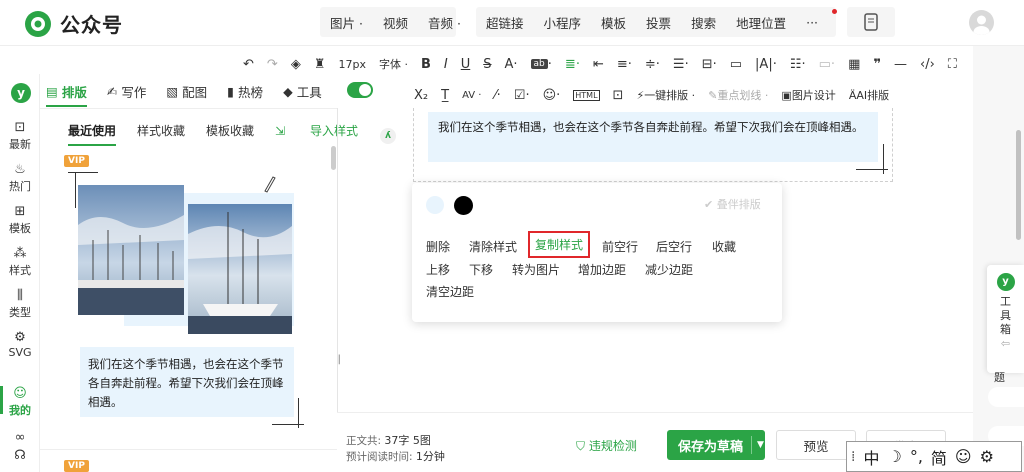 The height and width of the screenshot is (472, 1024). I want to click on subtab-recent: 最近使用, so click(92, 130).